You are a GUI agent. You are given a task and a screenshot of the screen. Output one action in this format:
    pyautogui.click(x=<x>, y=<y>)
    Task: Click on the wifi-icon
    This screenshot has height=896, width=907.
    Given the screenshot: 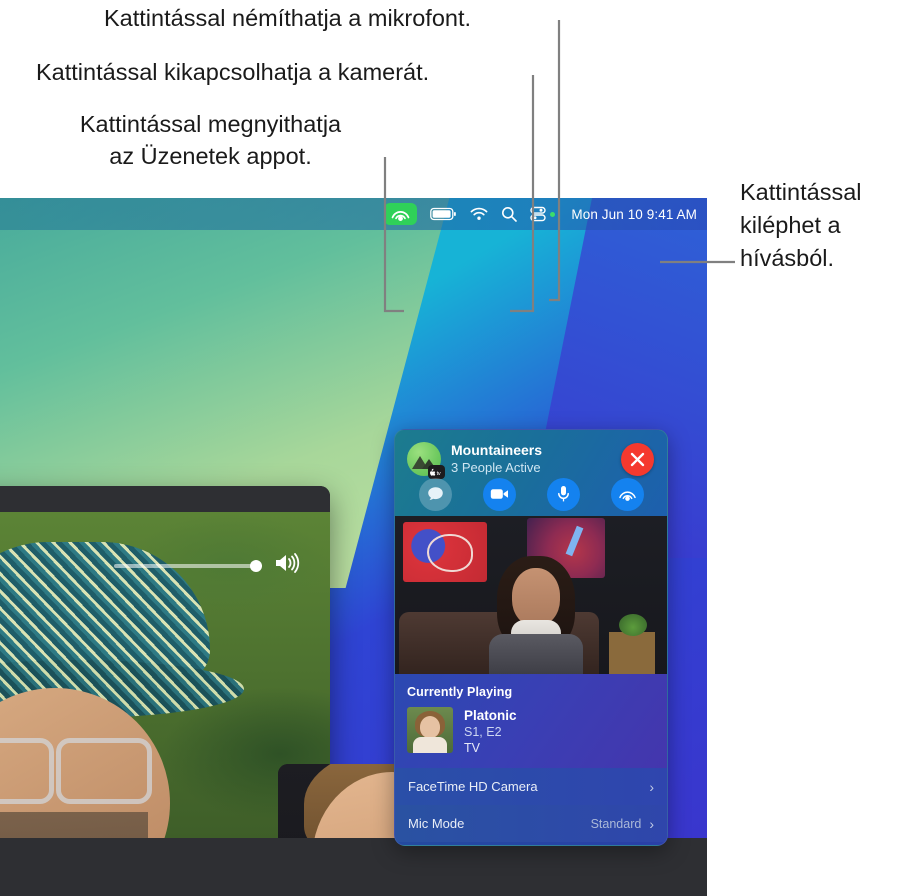 What is the action you would take?
    pyautogui.click(x=479, y=214)
    